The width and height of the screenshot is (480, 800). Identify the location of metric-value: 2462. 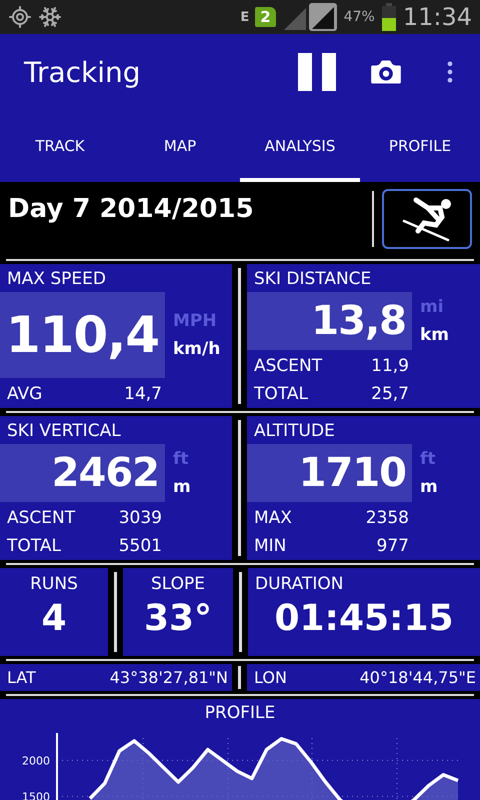
(105, 473).